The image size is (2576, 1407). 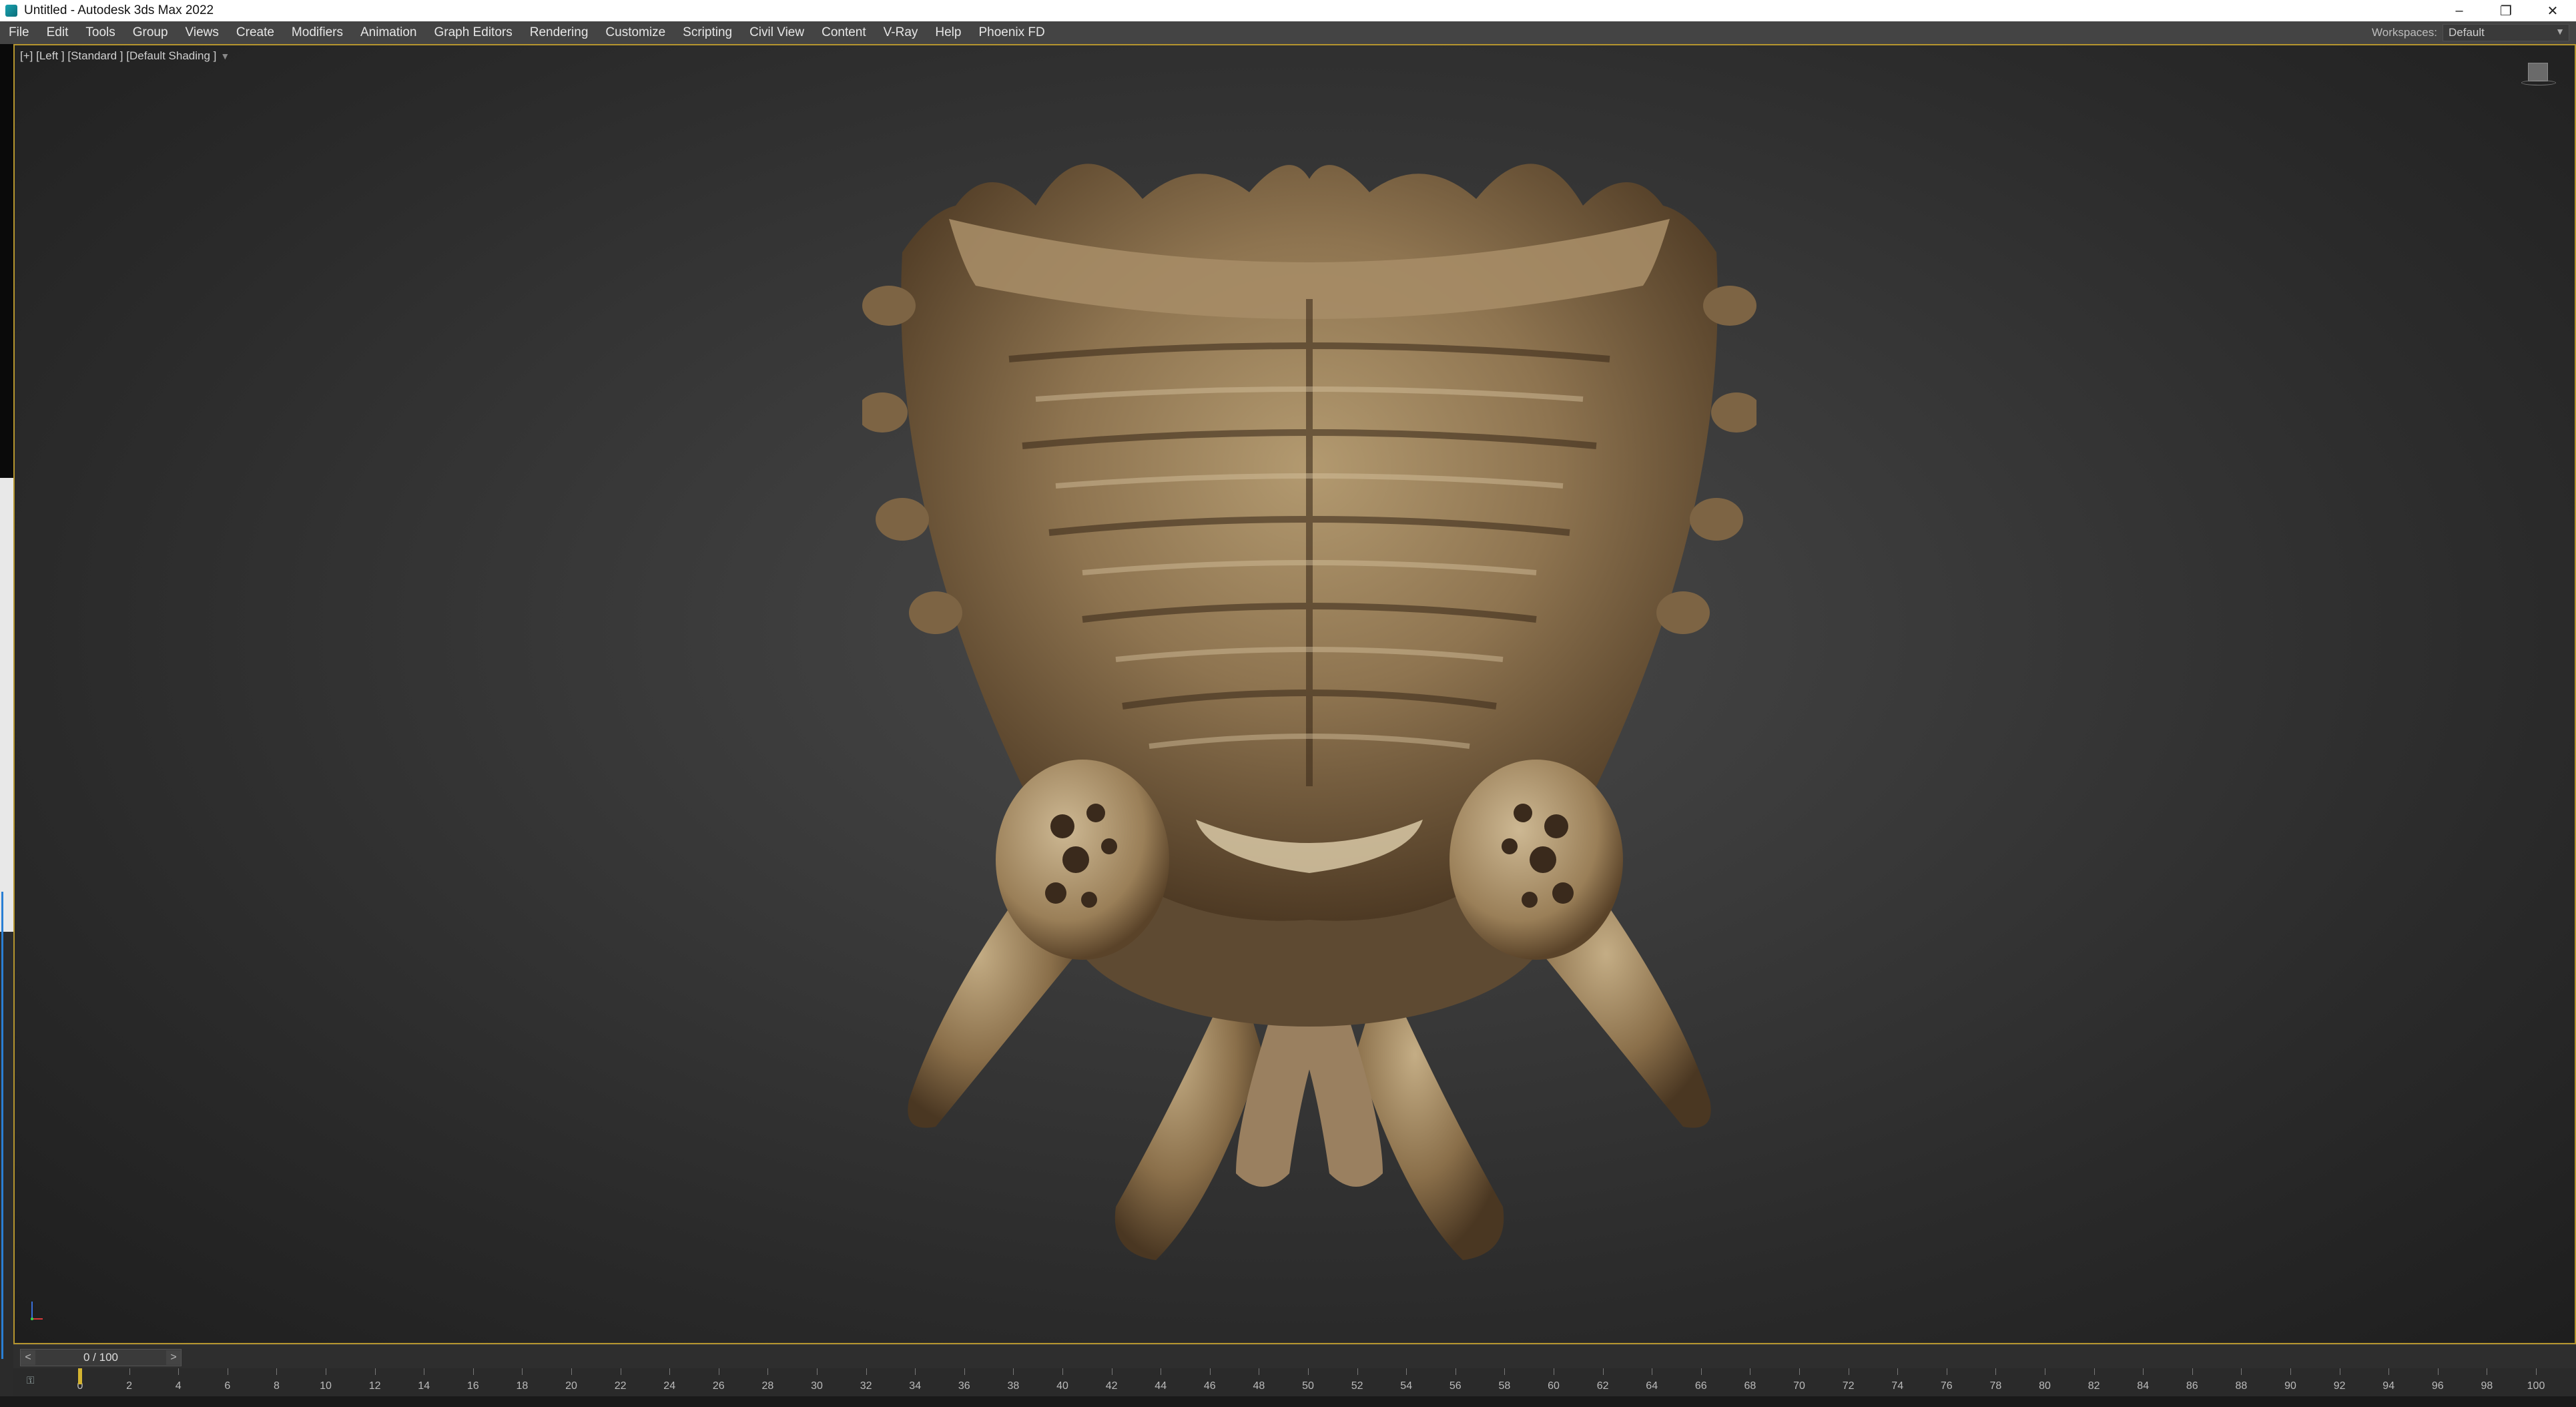 What do you see at coordinates (1995, 1386) in the screenshot?
I see `ruler-tick-label: 78` at bounding box center [1995, 1386].